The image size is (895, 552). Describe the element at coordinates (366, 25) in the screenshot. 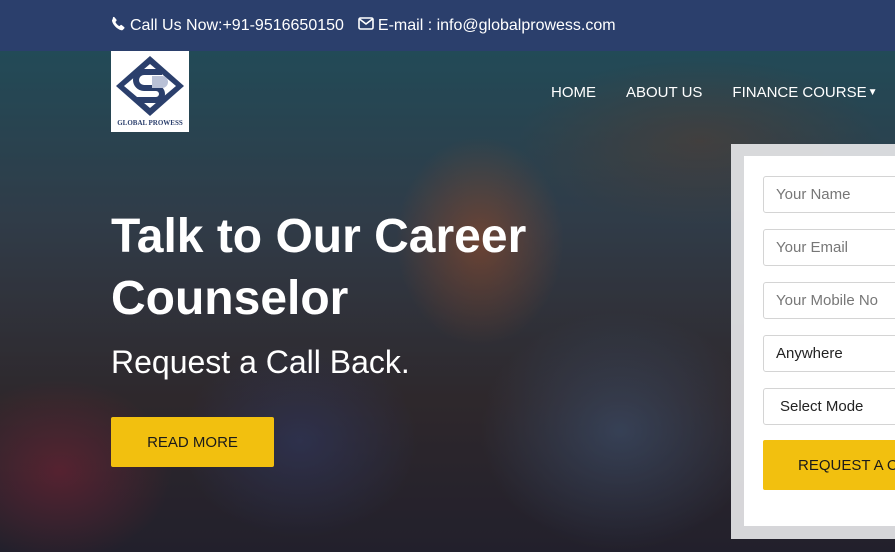

I see `envelope-icon` at that location.